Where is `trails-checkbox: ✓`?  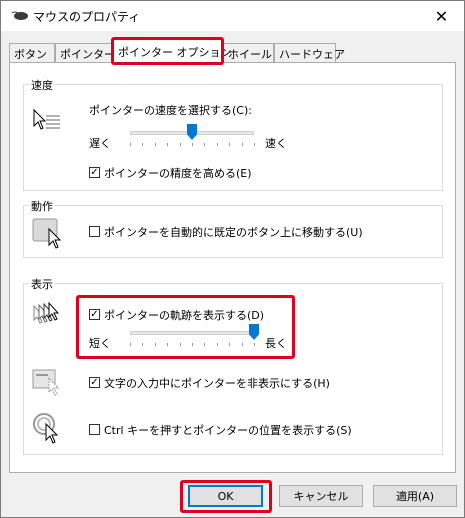 trails-checkbox: ✓ is located at coordinates (94, 314).